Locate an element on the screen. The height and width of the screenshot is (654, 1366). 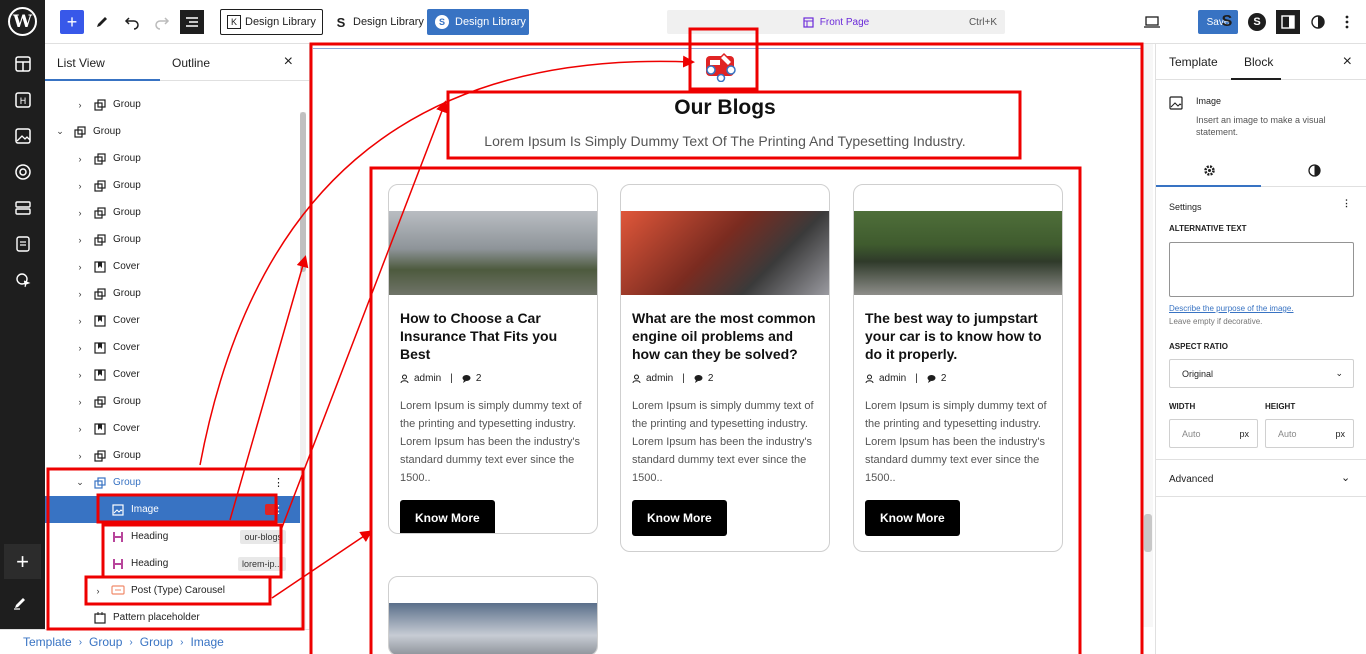
heading-block-icon: H is located at coordinates (23, 100).